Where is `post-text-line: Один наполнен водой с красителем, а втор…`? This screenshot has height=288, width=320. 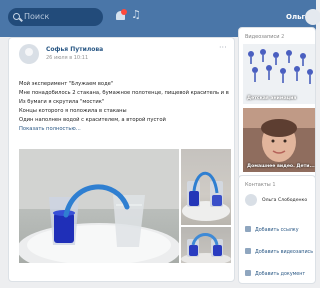 post-text-line: Один наполнен водой с красителем, а втор… is located at coordinates (92, 120).